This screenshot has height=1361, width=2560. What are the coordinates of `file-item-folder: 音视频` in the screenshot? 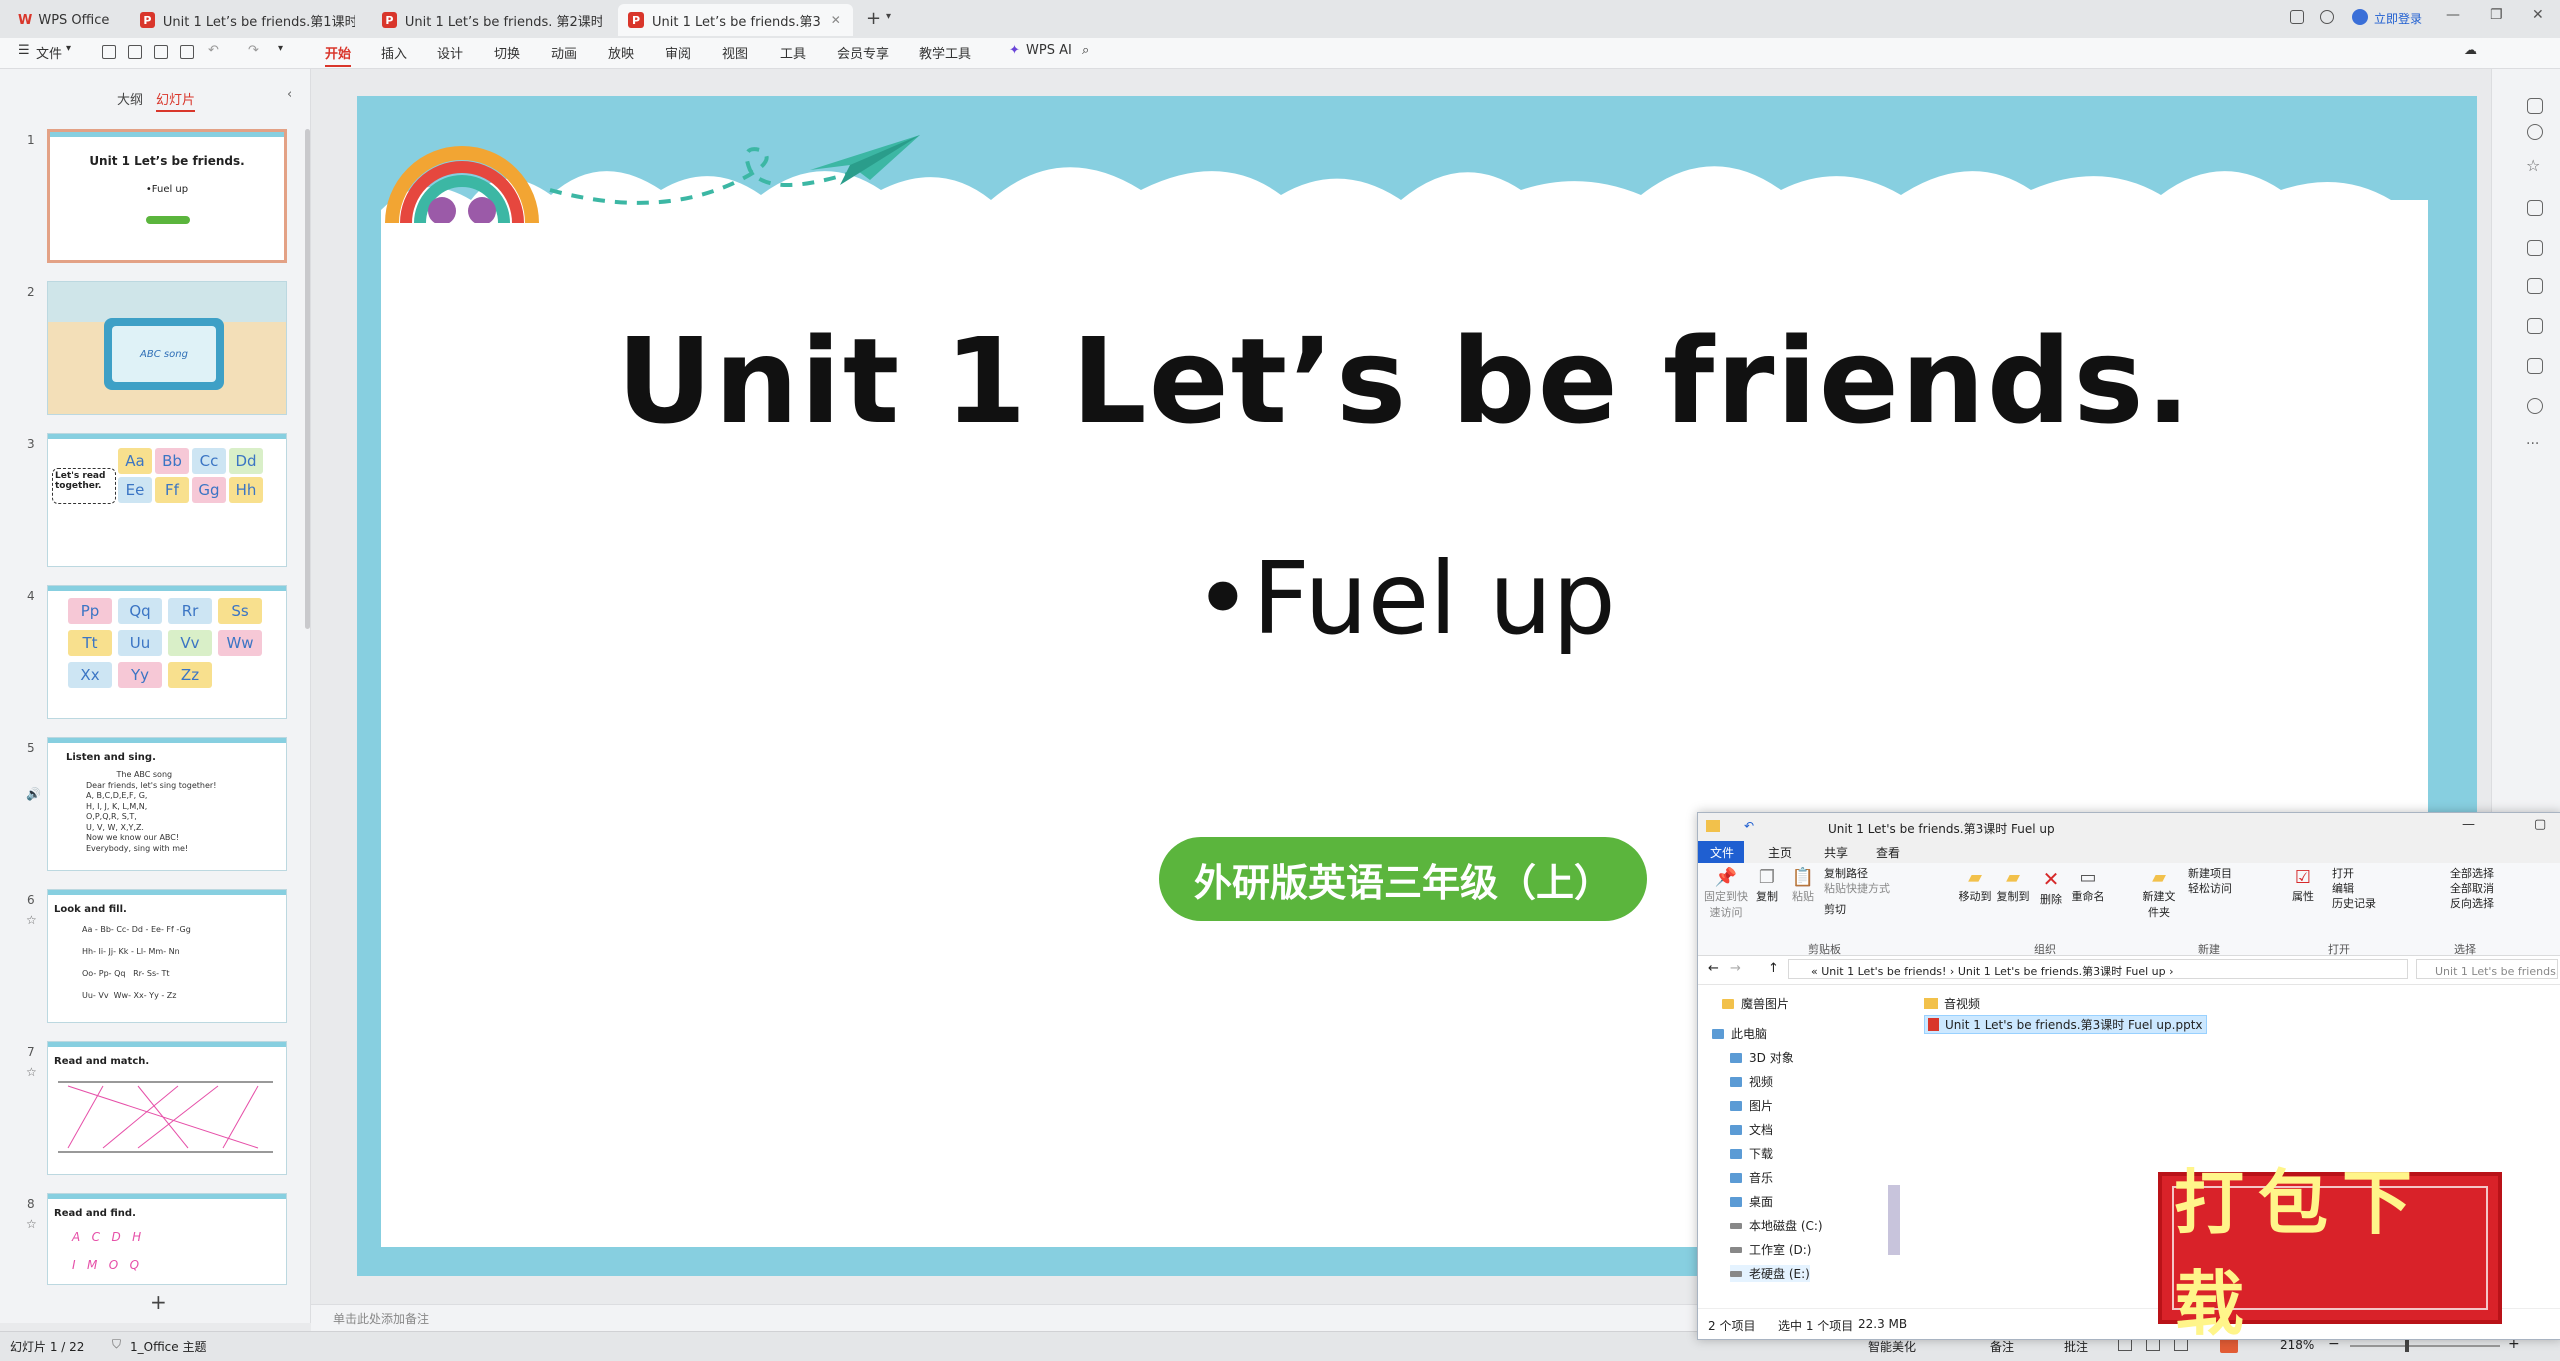 It's located at (1952, 1003).